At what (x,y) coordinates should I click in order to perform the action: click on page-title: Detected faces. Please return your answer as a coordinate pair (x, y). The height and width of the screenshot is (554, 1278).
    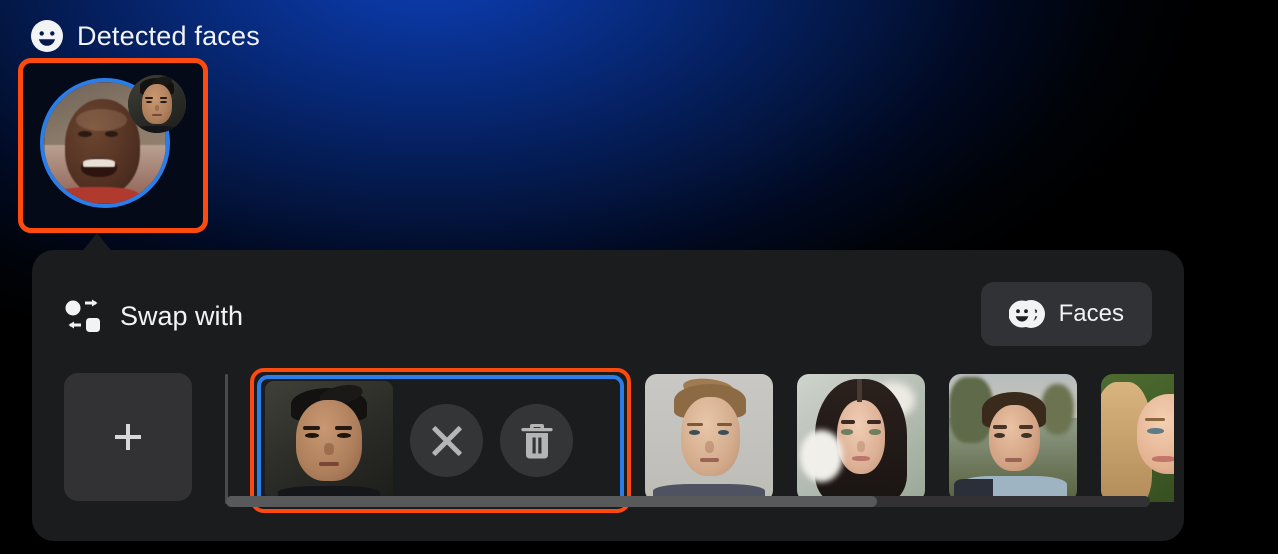
    Looking at the image, I should click on (168, 35).